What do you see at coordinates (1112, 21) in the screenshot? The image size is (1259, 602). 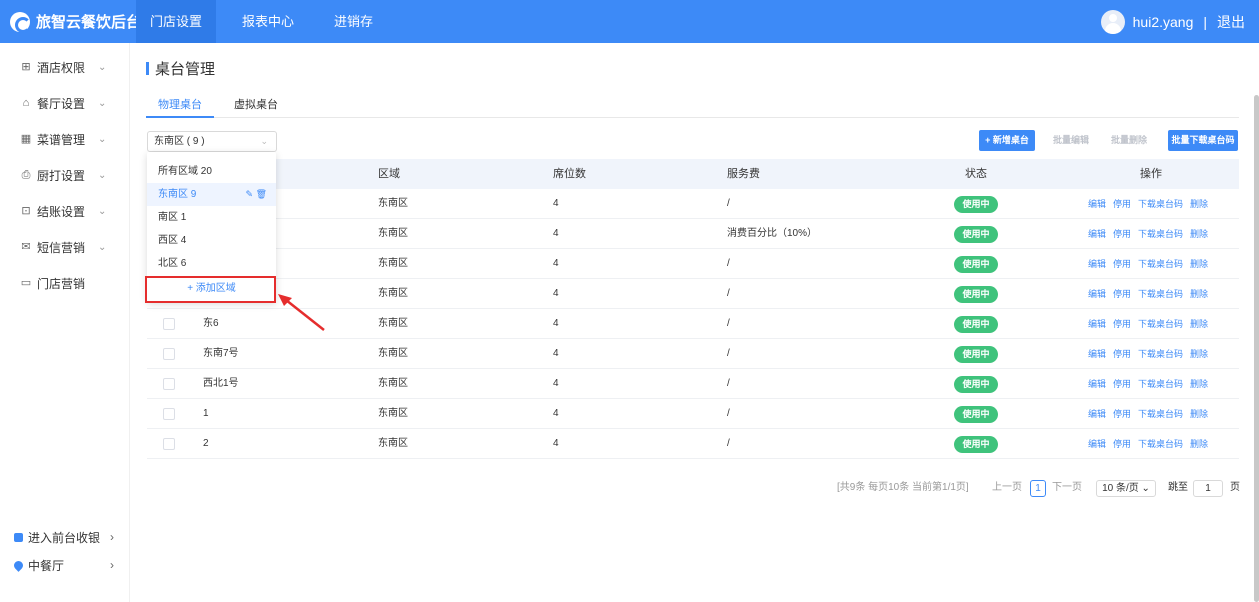 I see `avatar` at bounding box center [1112, 21].